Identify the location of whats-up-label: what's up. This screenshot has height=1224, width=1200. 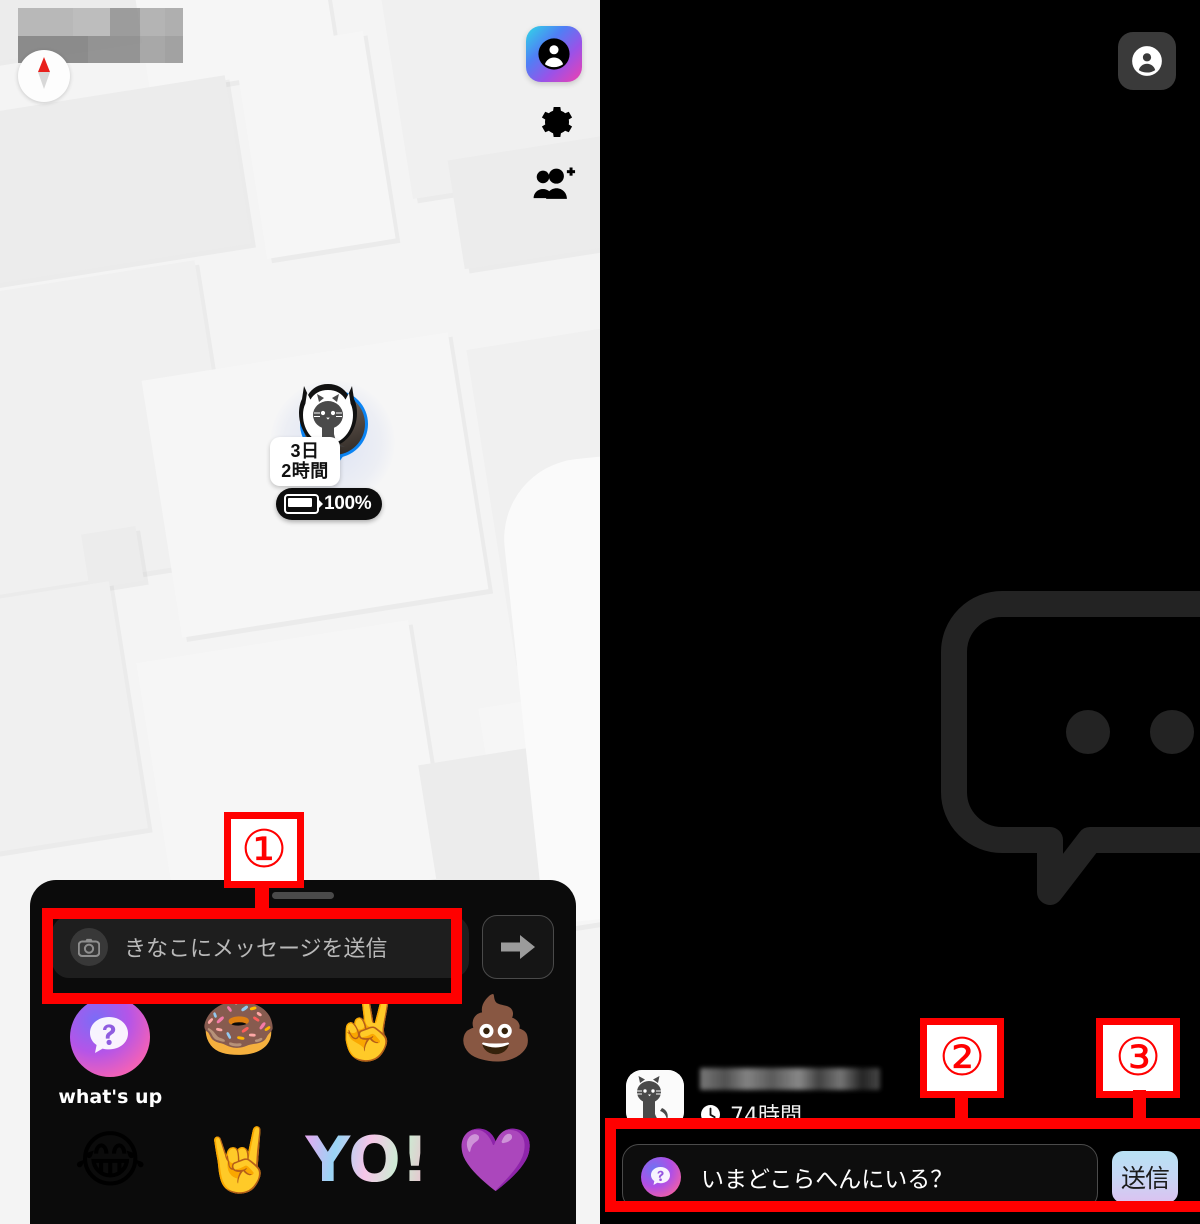
(110, 1097).